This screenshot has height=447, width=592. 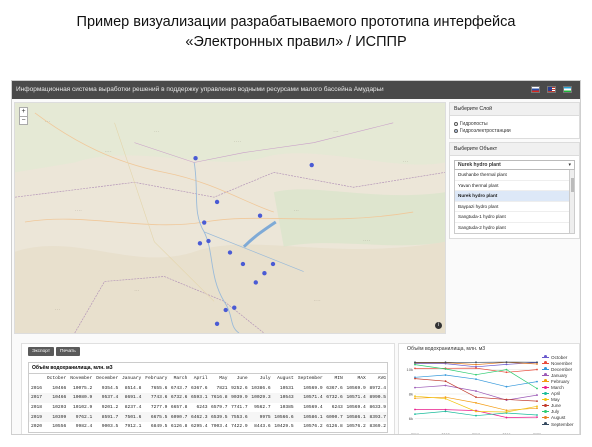 I want to click on column-header: January, so click(x=130, y=379).